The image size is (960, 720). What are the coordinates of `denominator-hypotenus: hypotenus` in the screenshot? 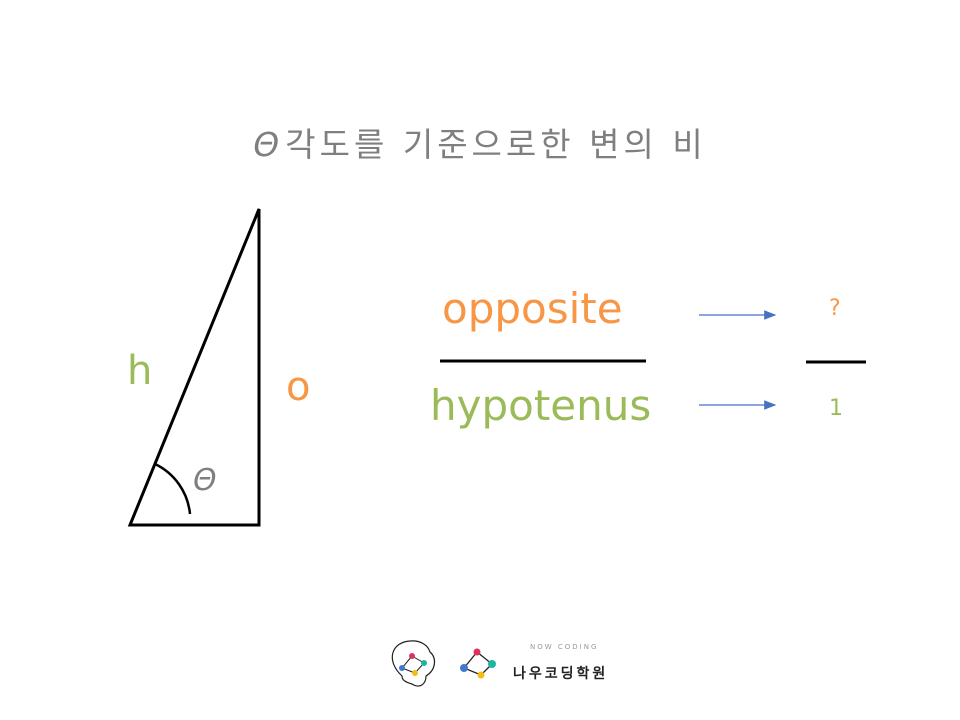 It's located at (541, 405).